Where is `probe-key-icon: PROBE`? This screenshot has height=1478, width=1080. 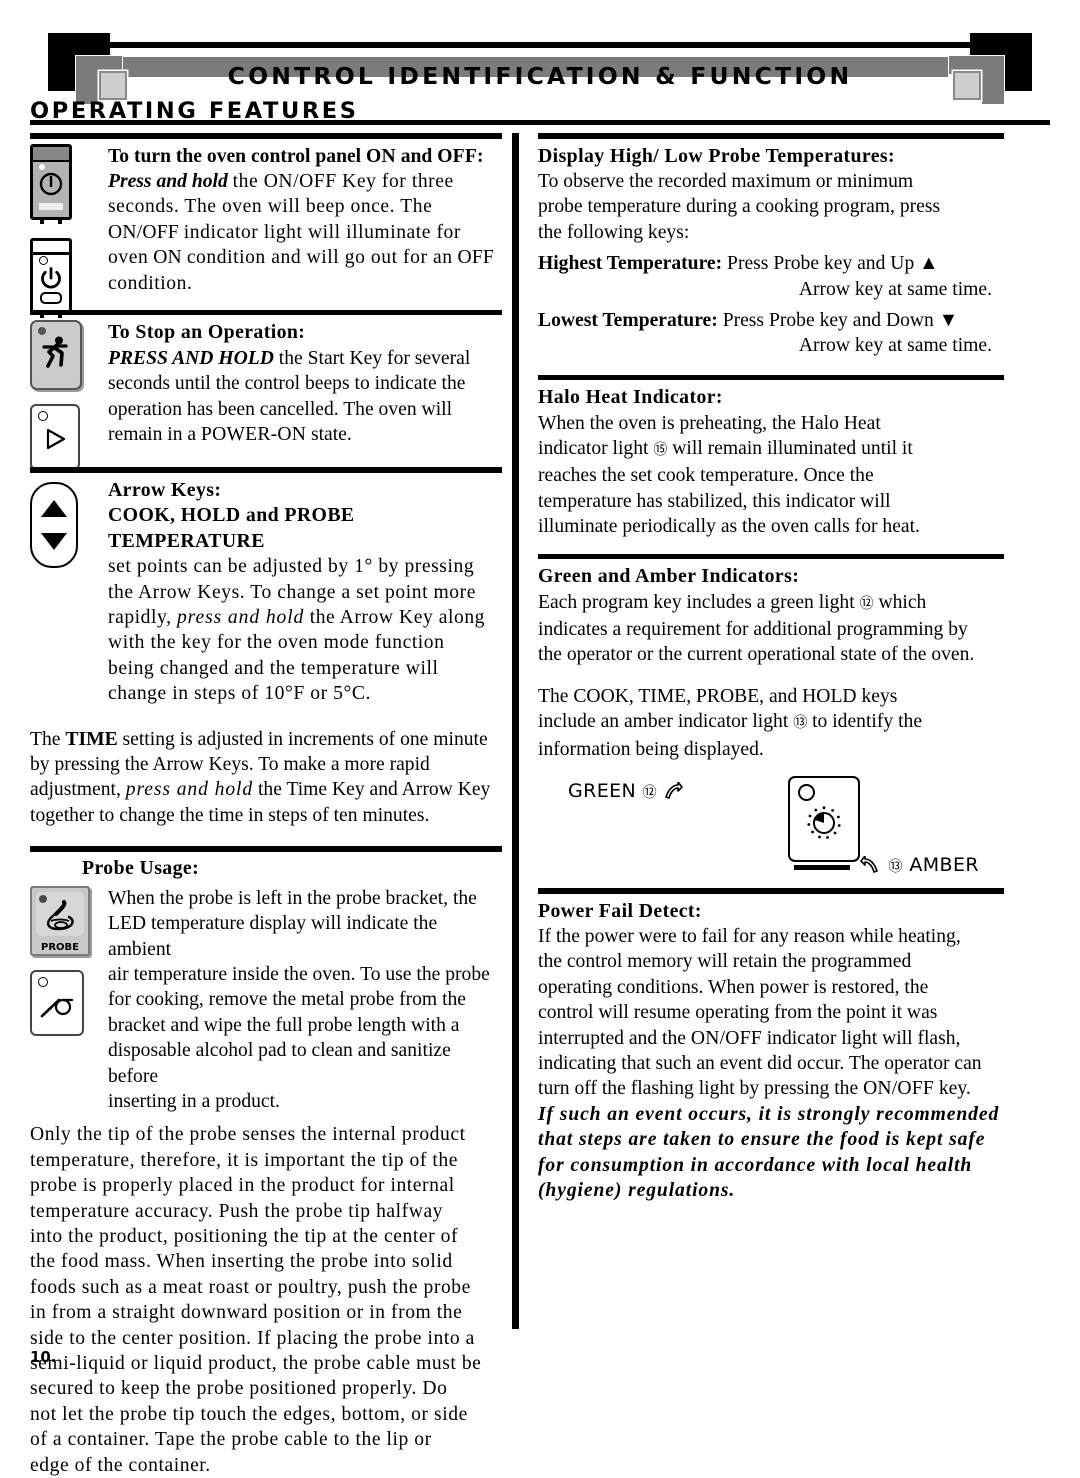
probe-key-icon: PROBE is located at coordinates (60, 920).